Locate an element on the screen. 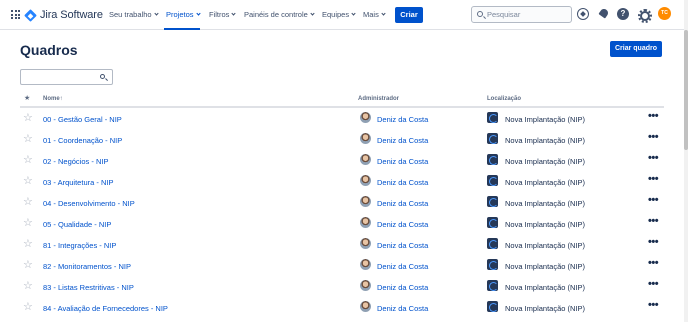 Image resolution: width=688 pixels, height=322 pixels. board-name-link: 03 - Arquitetura - NIP is located at coordinates (78, 182).